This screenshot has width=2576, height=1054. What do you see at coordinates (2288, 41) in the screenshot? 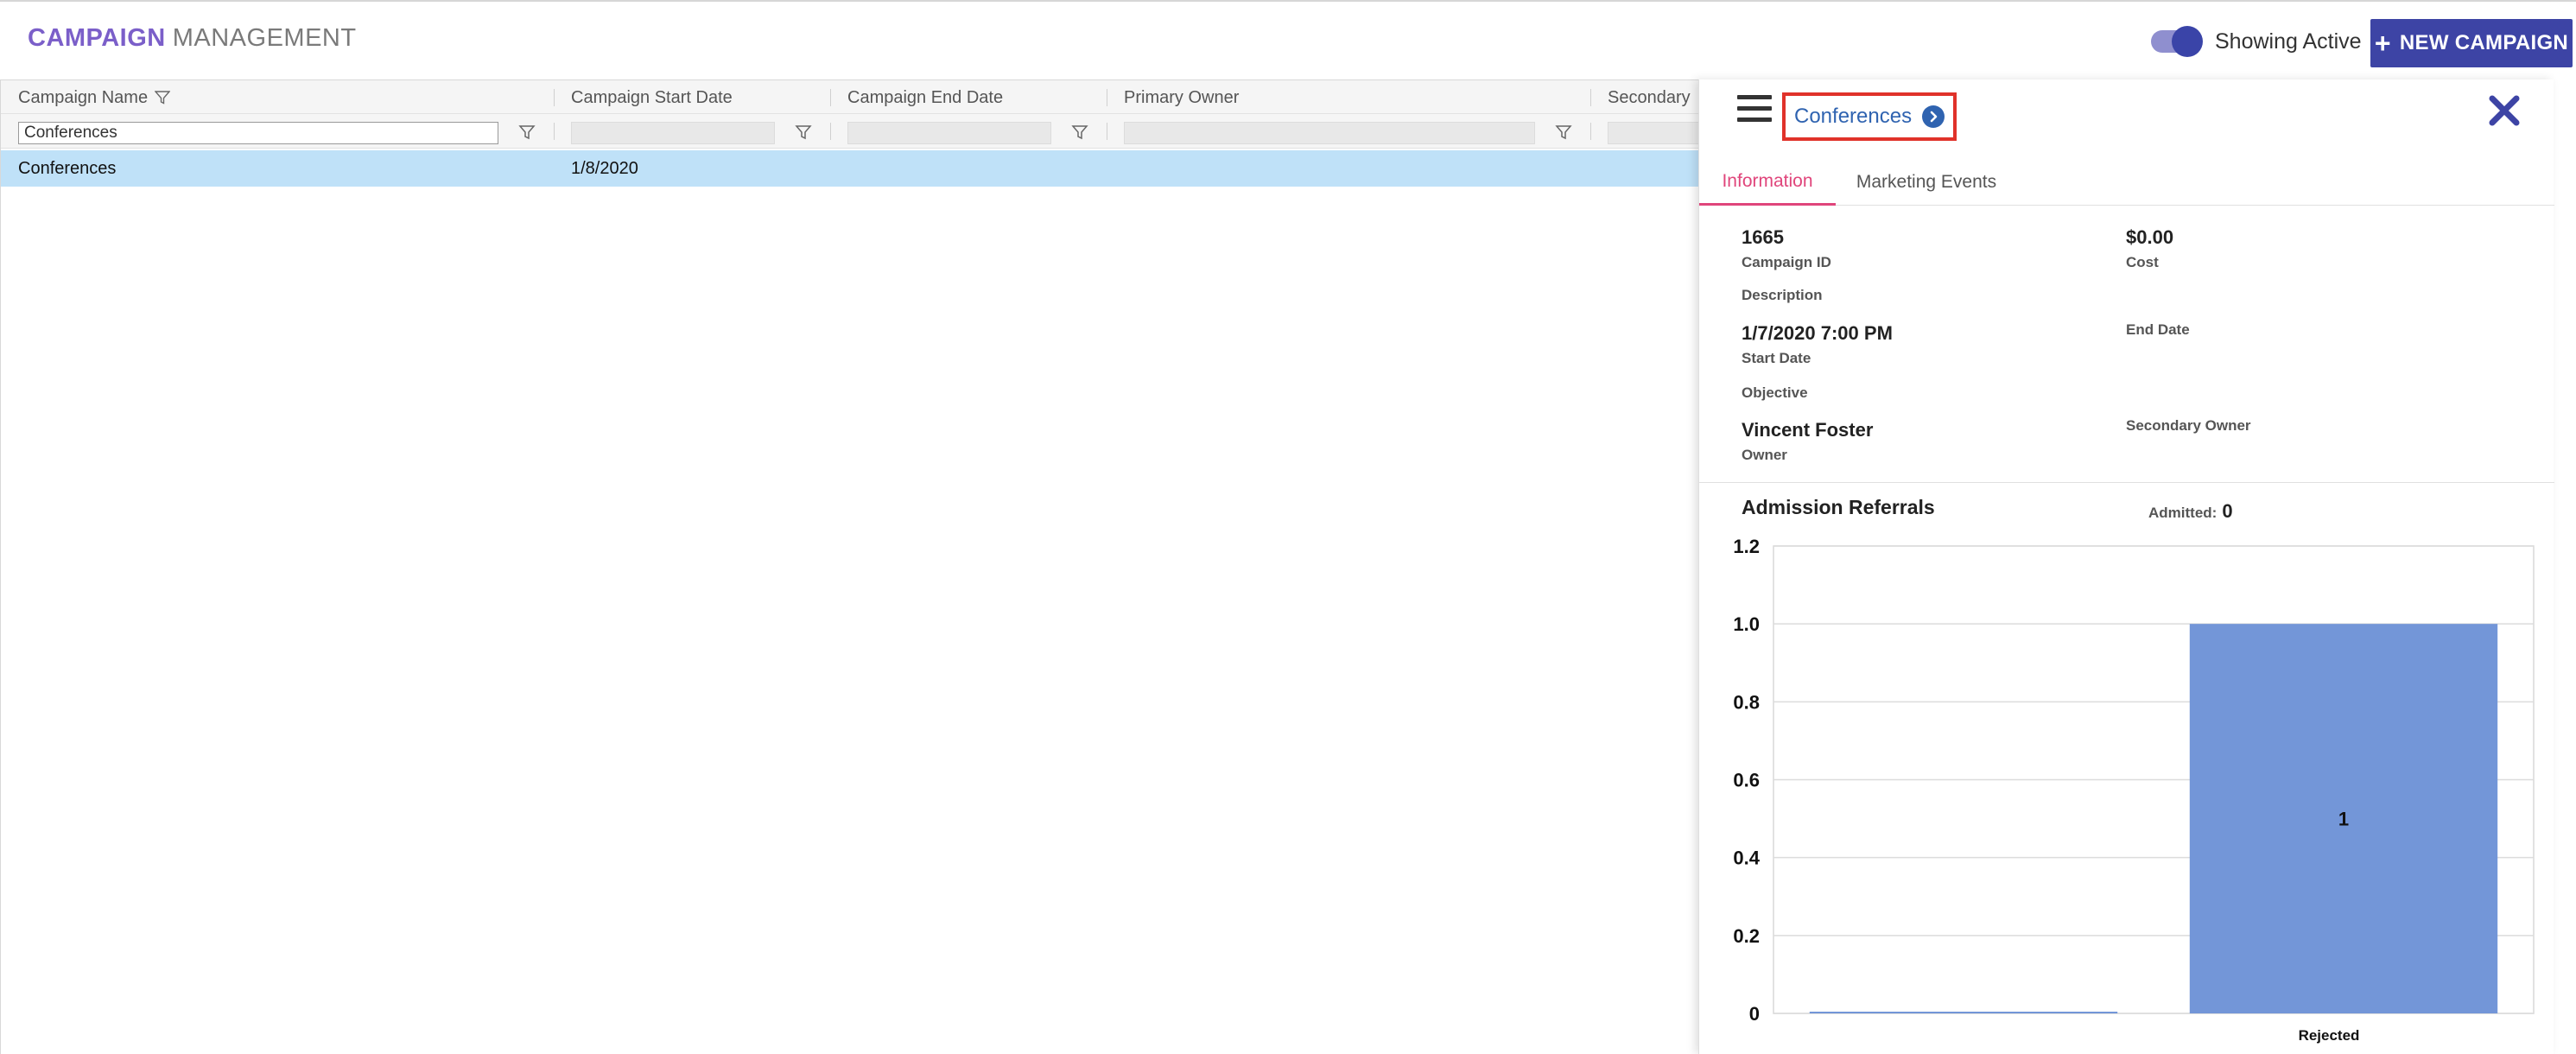
I see `toggle-label: Showing Active` at bounding box center [2288, 41].